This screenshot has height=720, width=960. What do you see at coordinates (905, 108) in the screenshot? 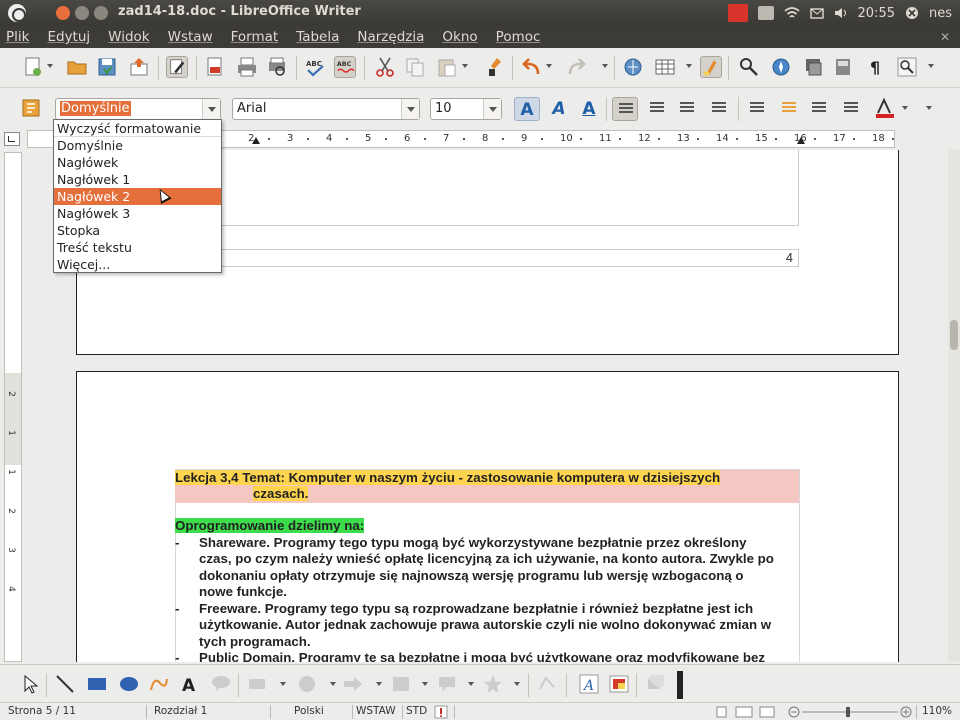
I see `font-color-dropdown-icon` at bounding box center [905, 108].